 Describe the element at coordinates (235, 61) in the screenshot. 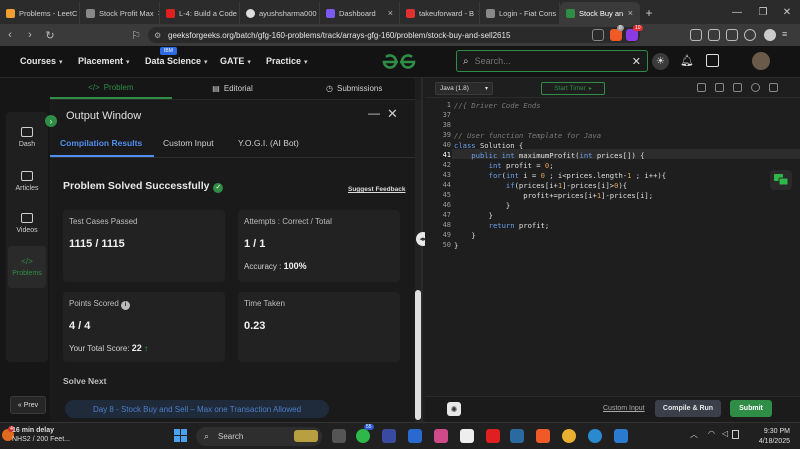

I see `nav-gate: GATE ▾` at that location.